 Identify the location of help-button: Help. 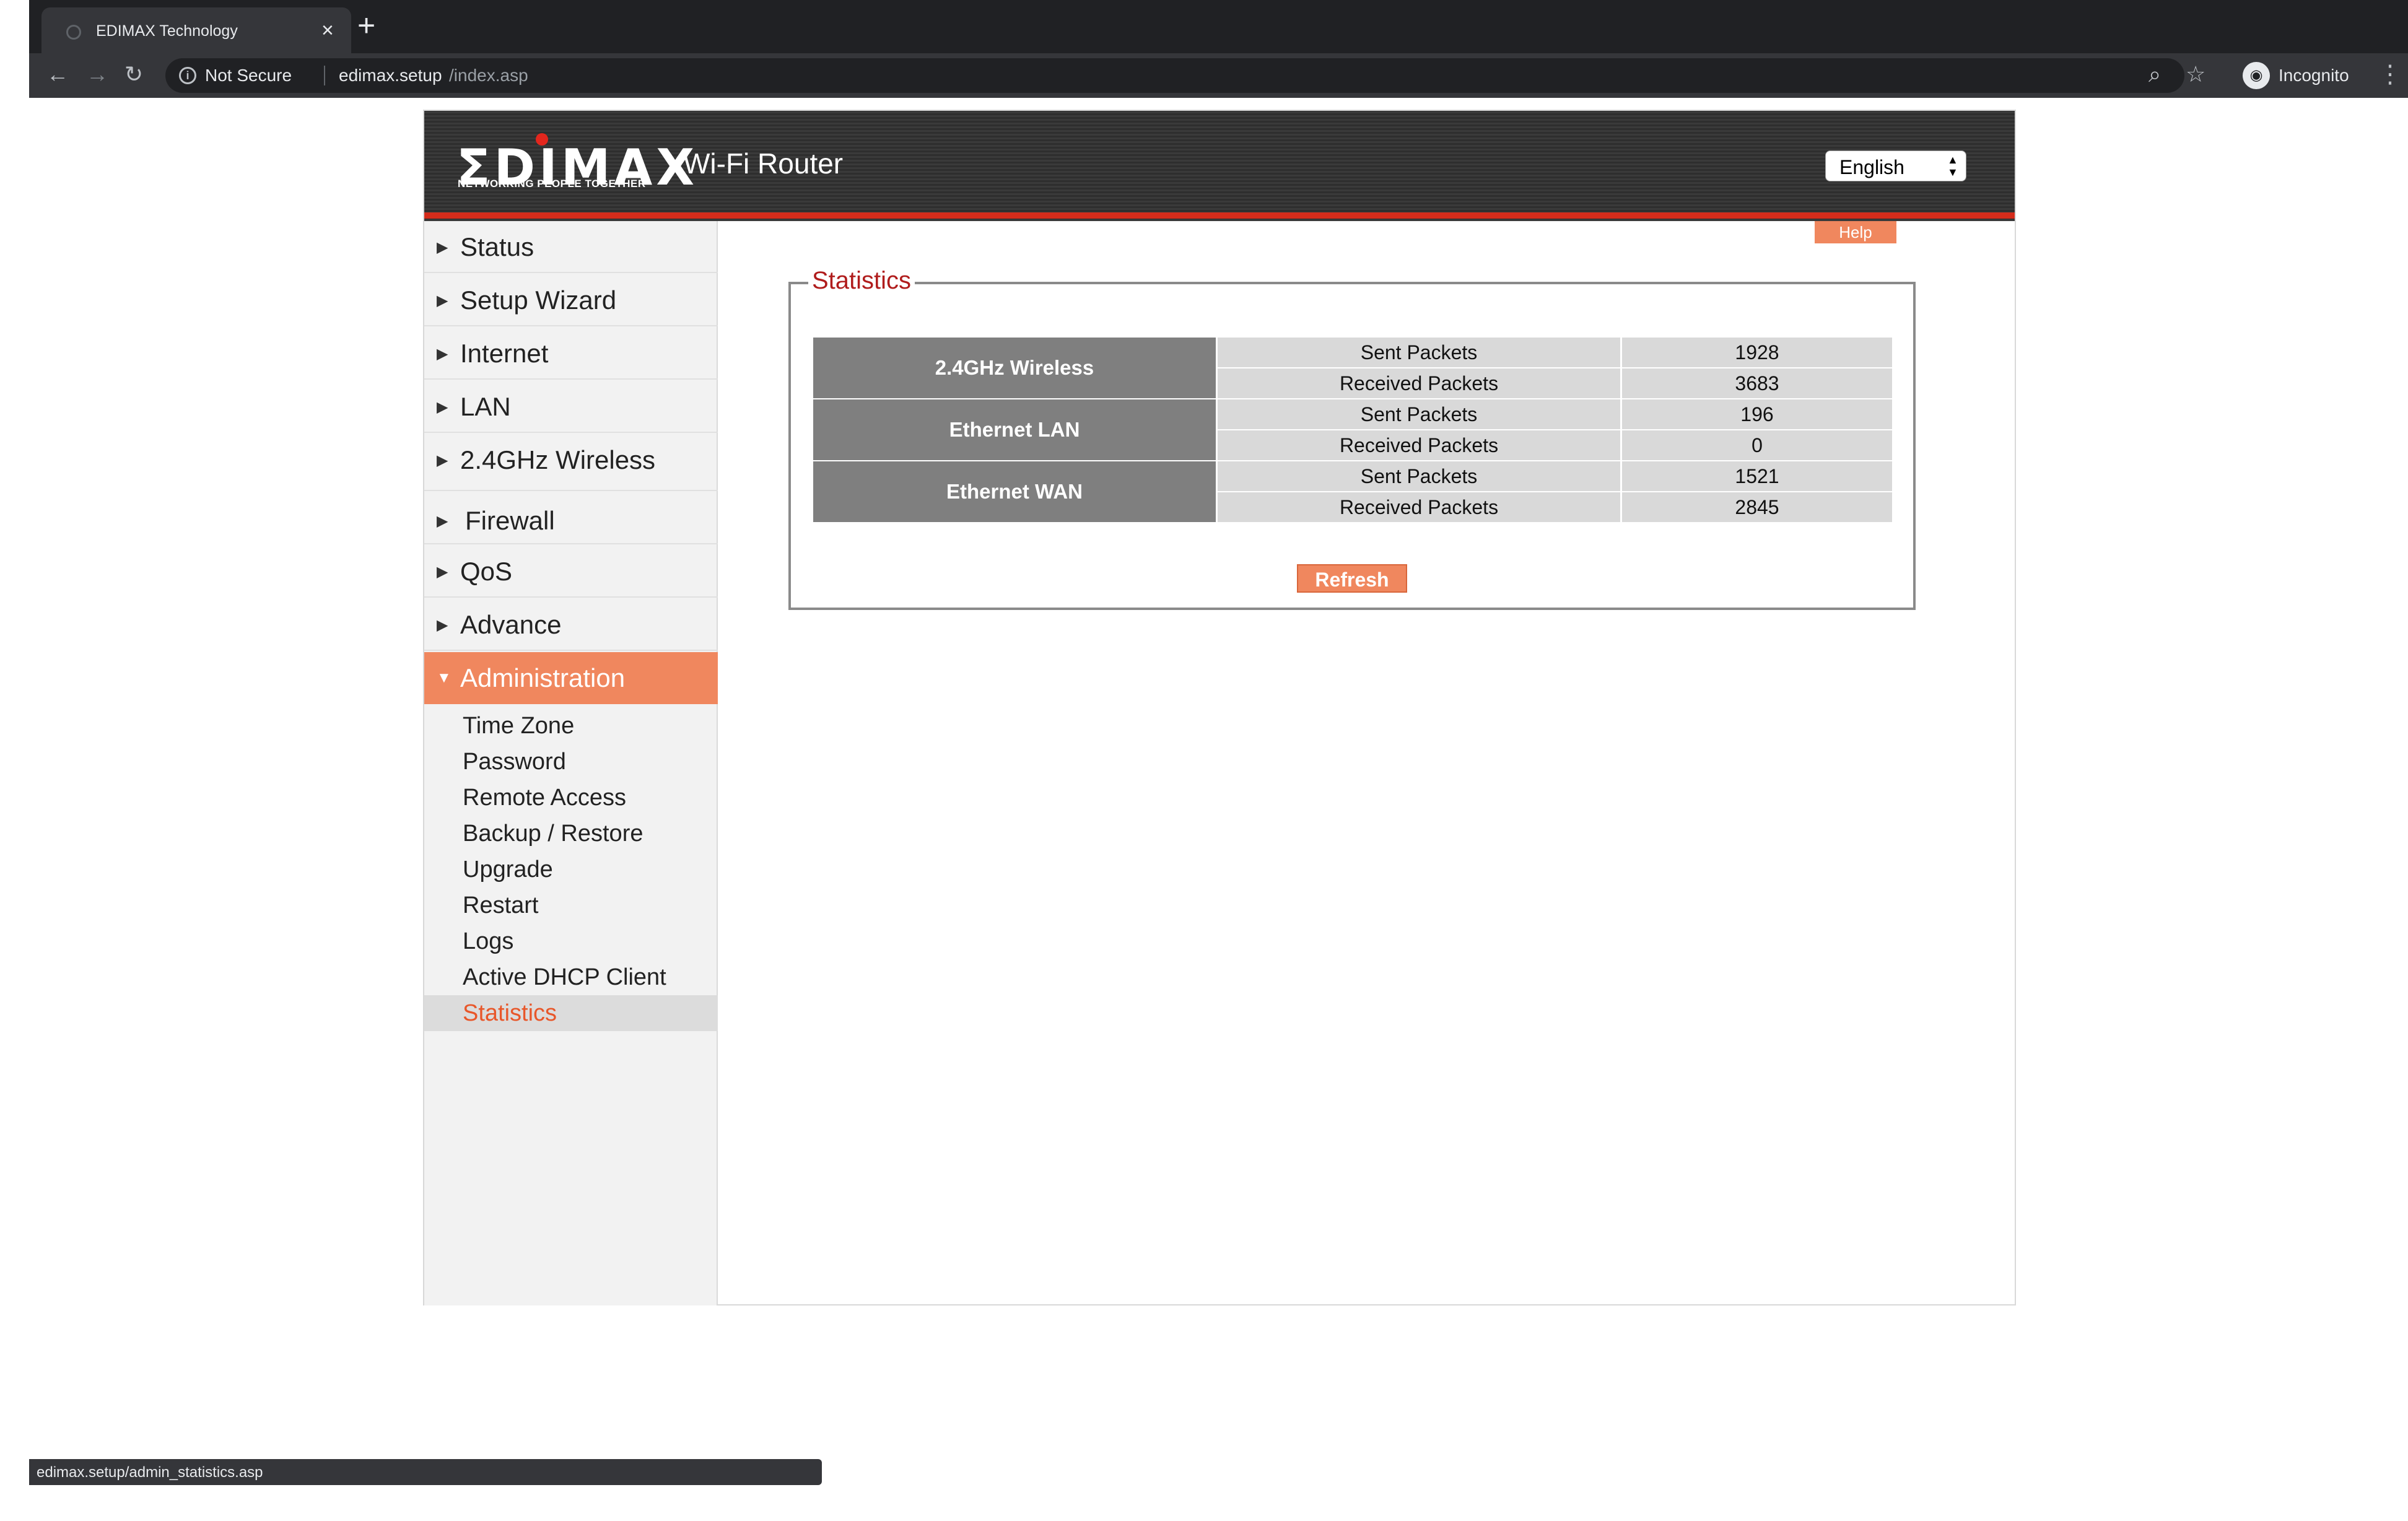
(1855, 232).